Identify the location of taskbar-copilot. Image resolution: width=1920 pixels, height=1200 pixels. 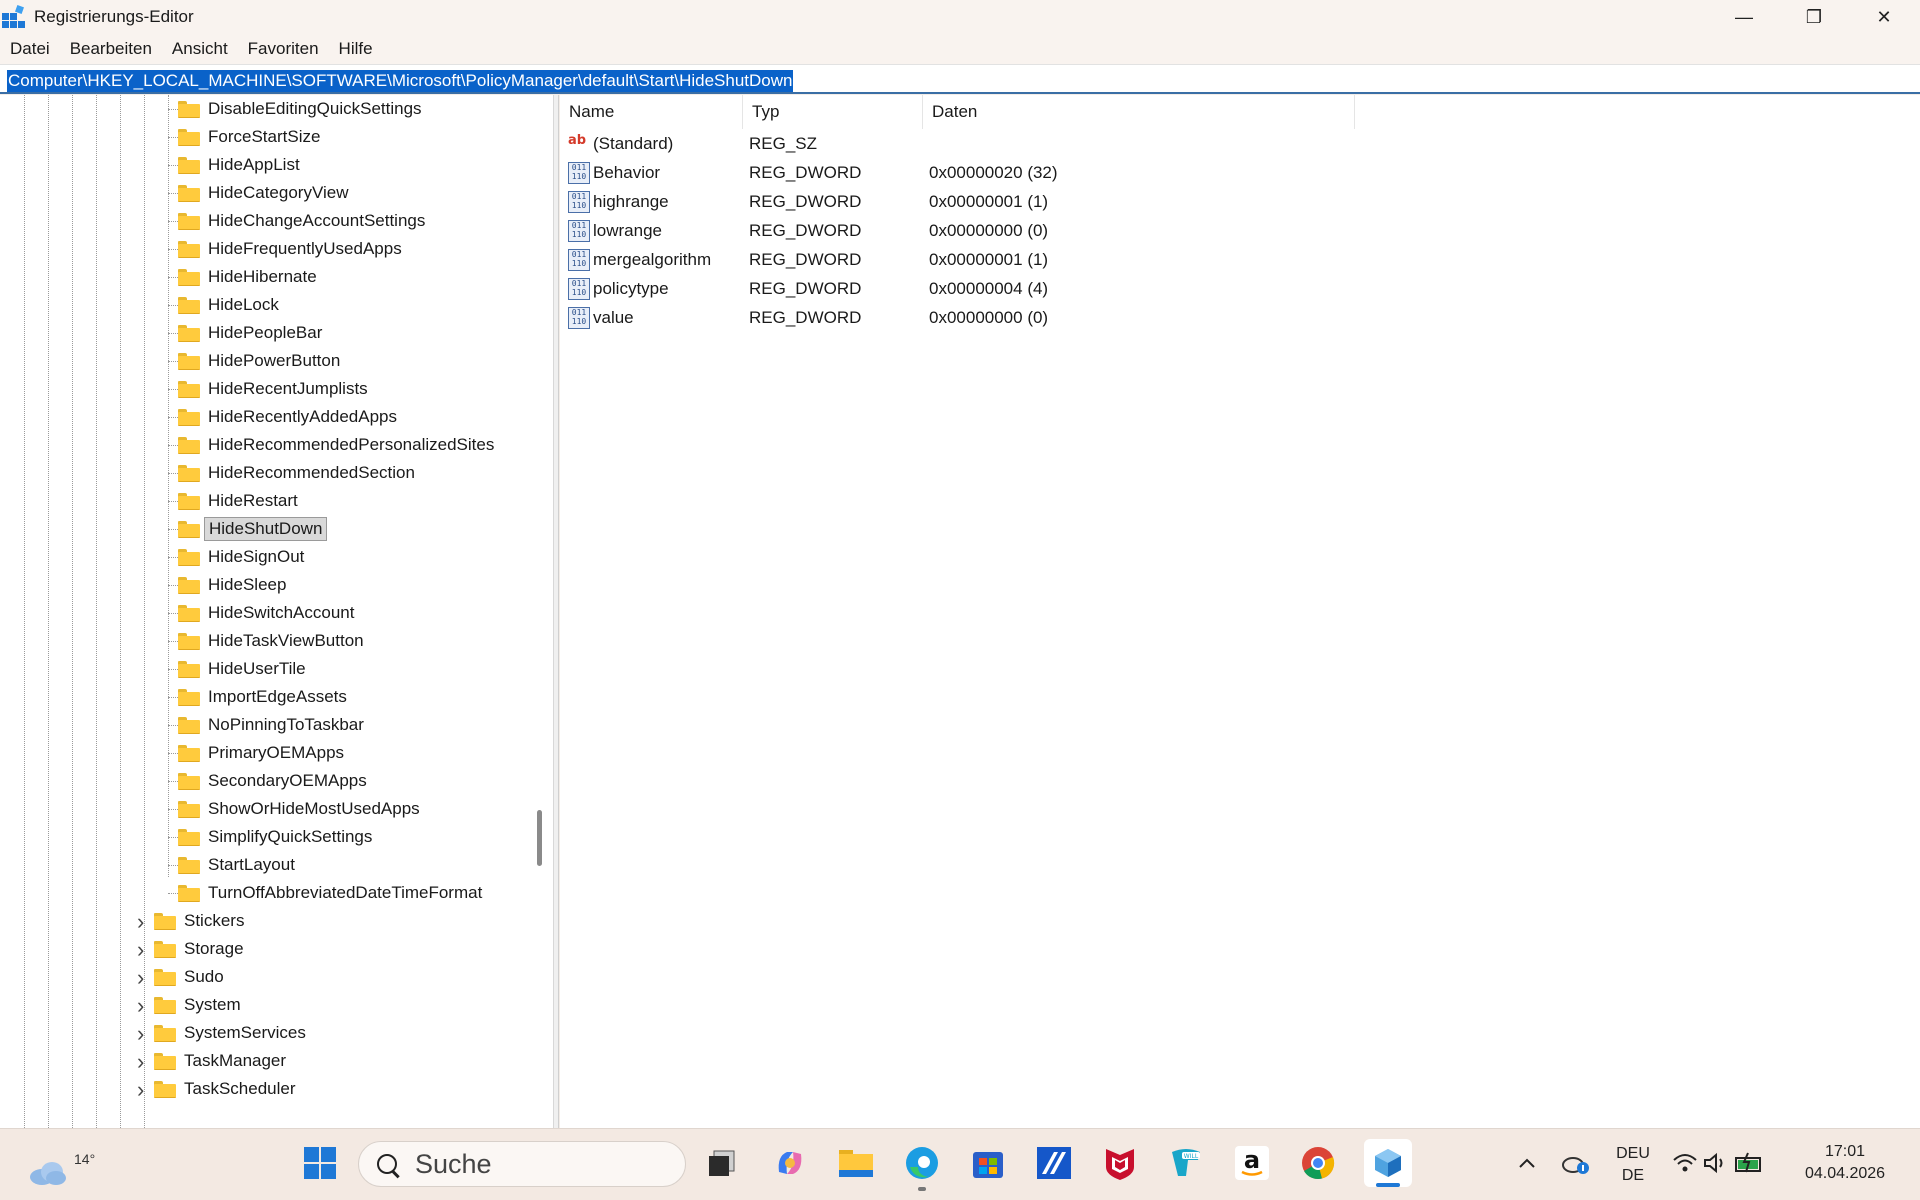
(790, 1163).